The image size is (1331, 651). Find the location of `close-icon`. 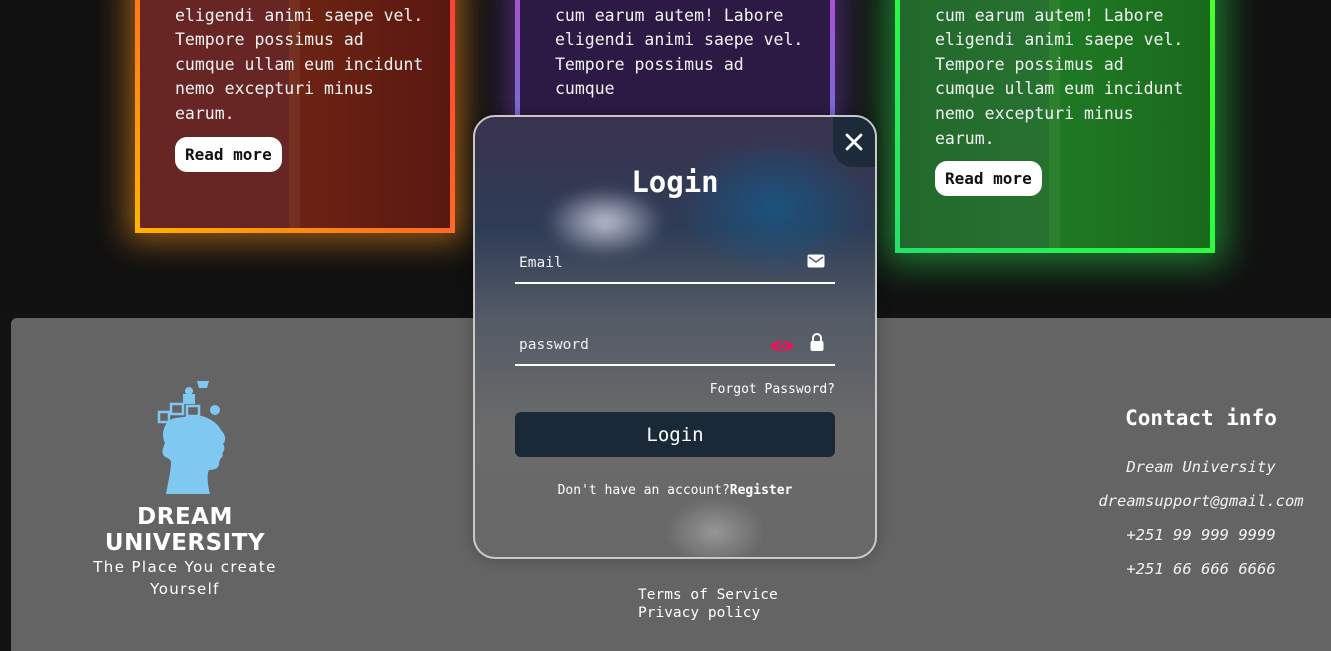

close-icon is located at coordinates (854, 142).